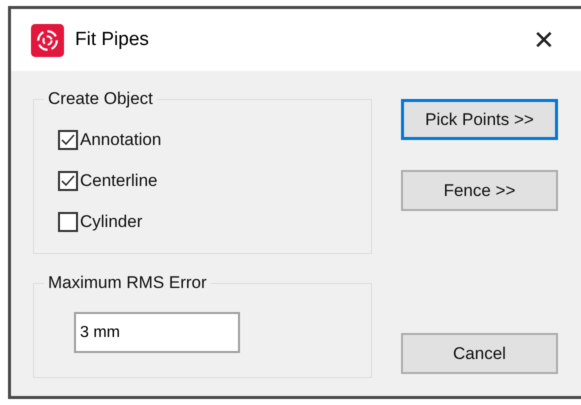 This screenshot has height=405, width=581. I want to click on checkbox-option: Centerline, so click(214, 181).